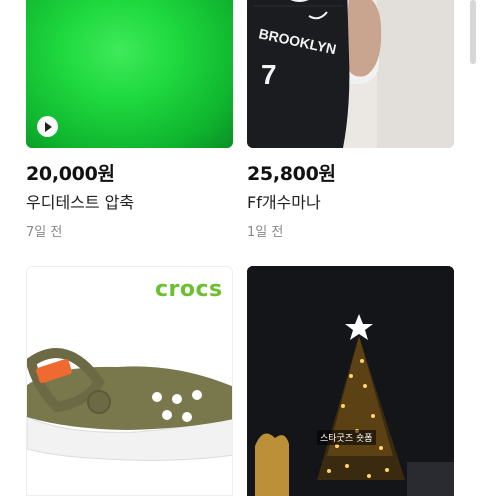  Describe the element at coordinates (269, 74) in the screenshot. I see `svg-text: 7` at that location.